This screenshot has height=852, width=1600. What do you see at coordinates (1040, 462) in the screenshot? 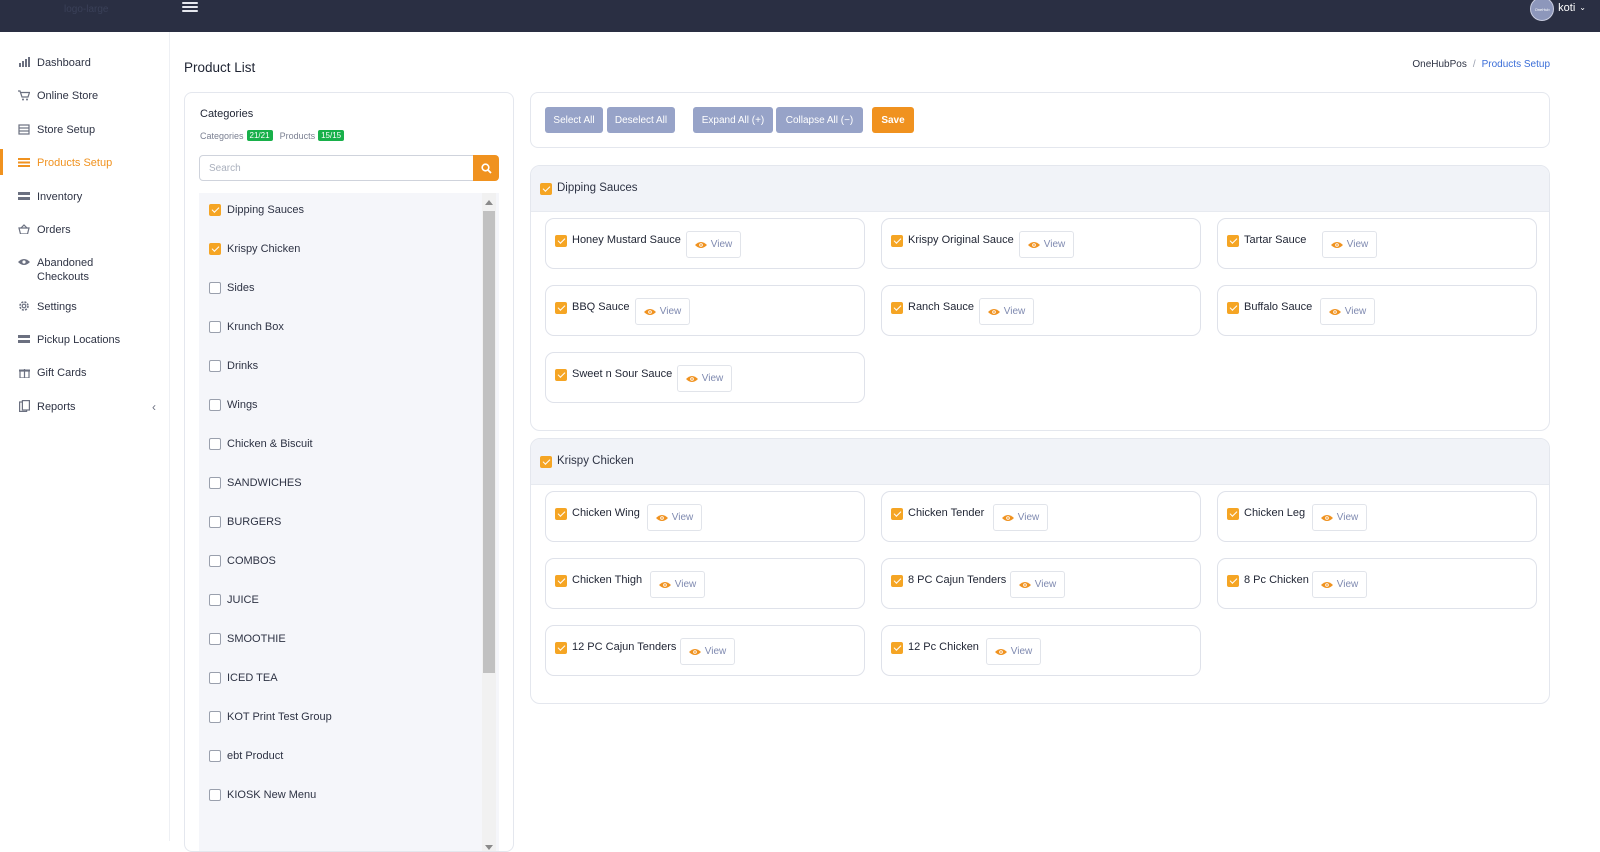
I see `product-group-header: Krispy Chicken` at bounding box center [1040, 462].